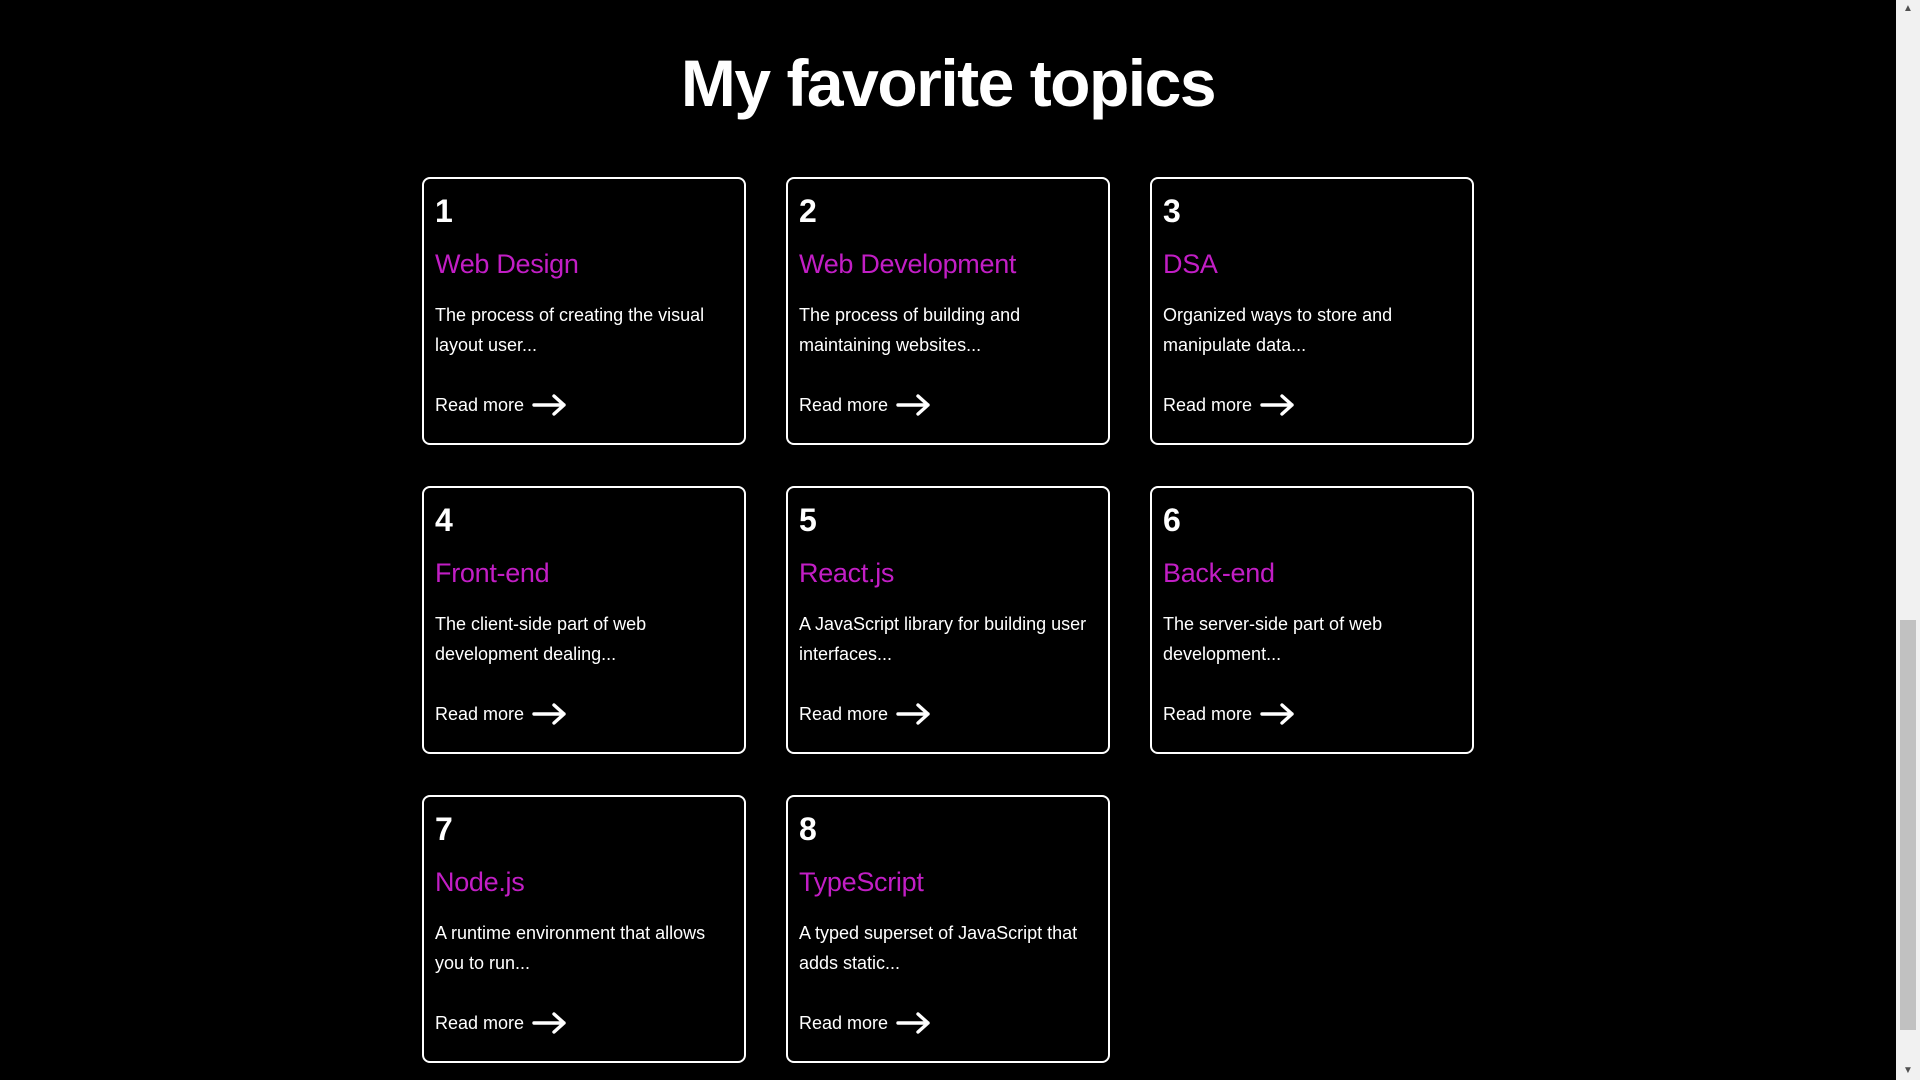  I want to click on topic-title: Back-end, so click(1219, 573).